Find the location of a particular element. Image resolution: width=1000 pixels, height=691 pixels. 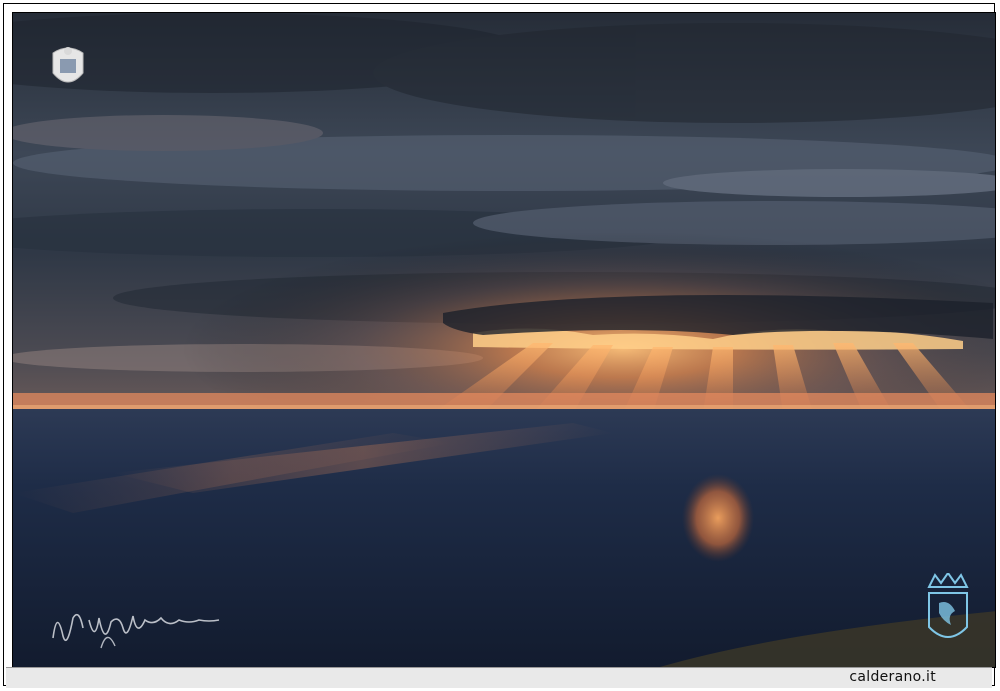

handwritten-signature is located at coordinates (136, 631).